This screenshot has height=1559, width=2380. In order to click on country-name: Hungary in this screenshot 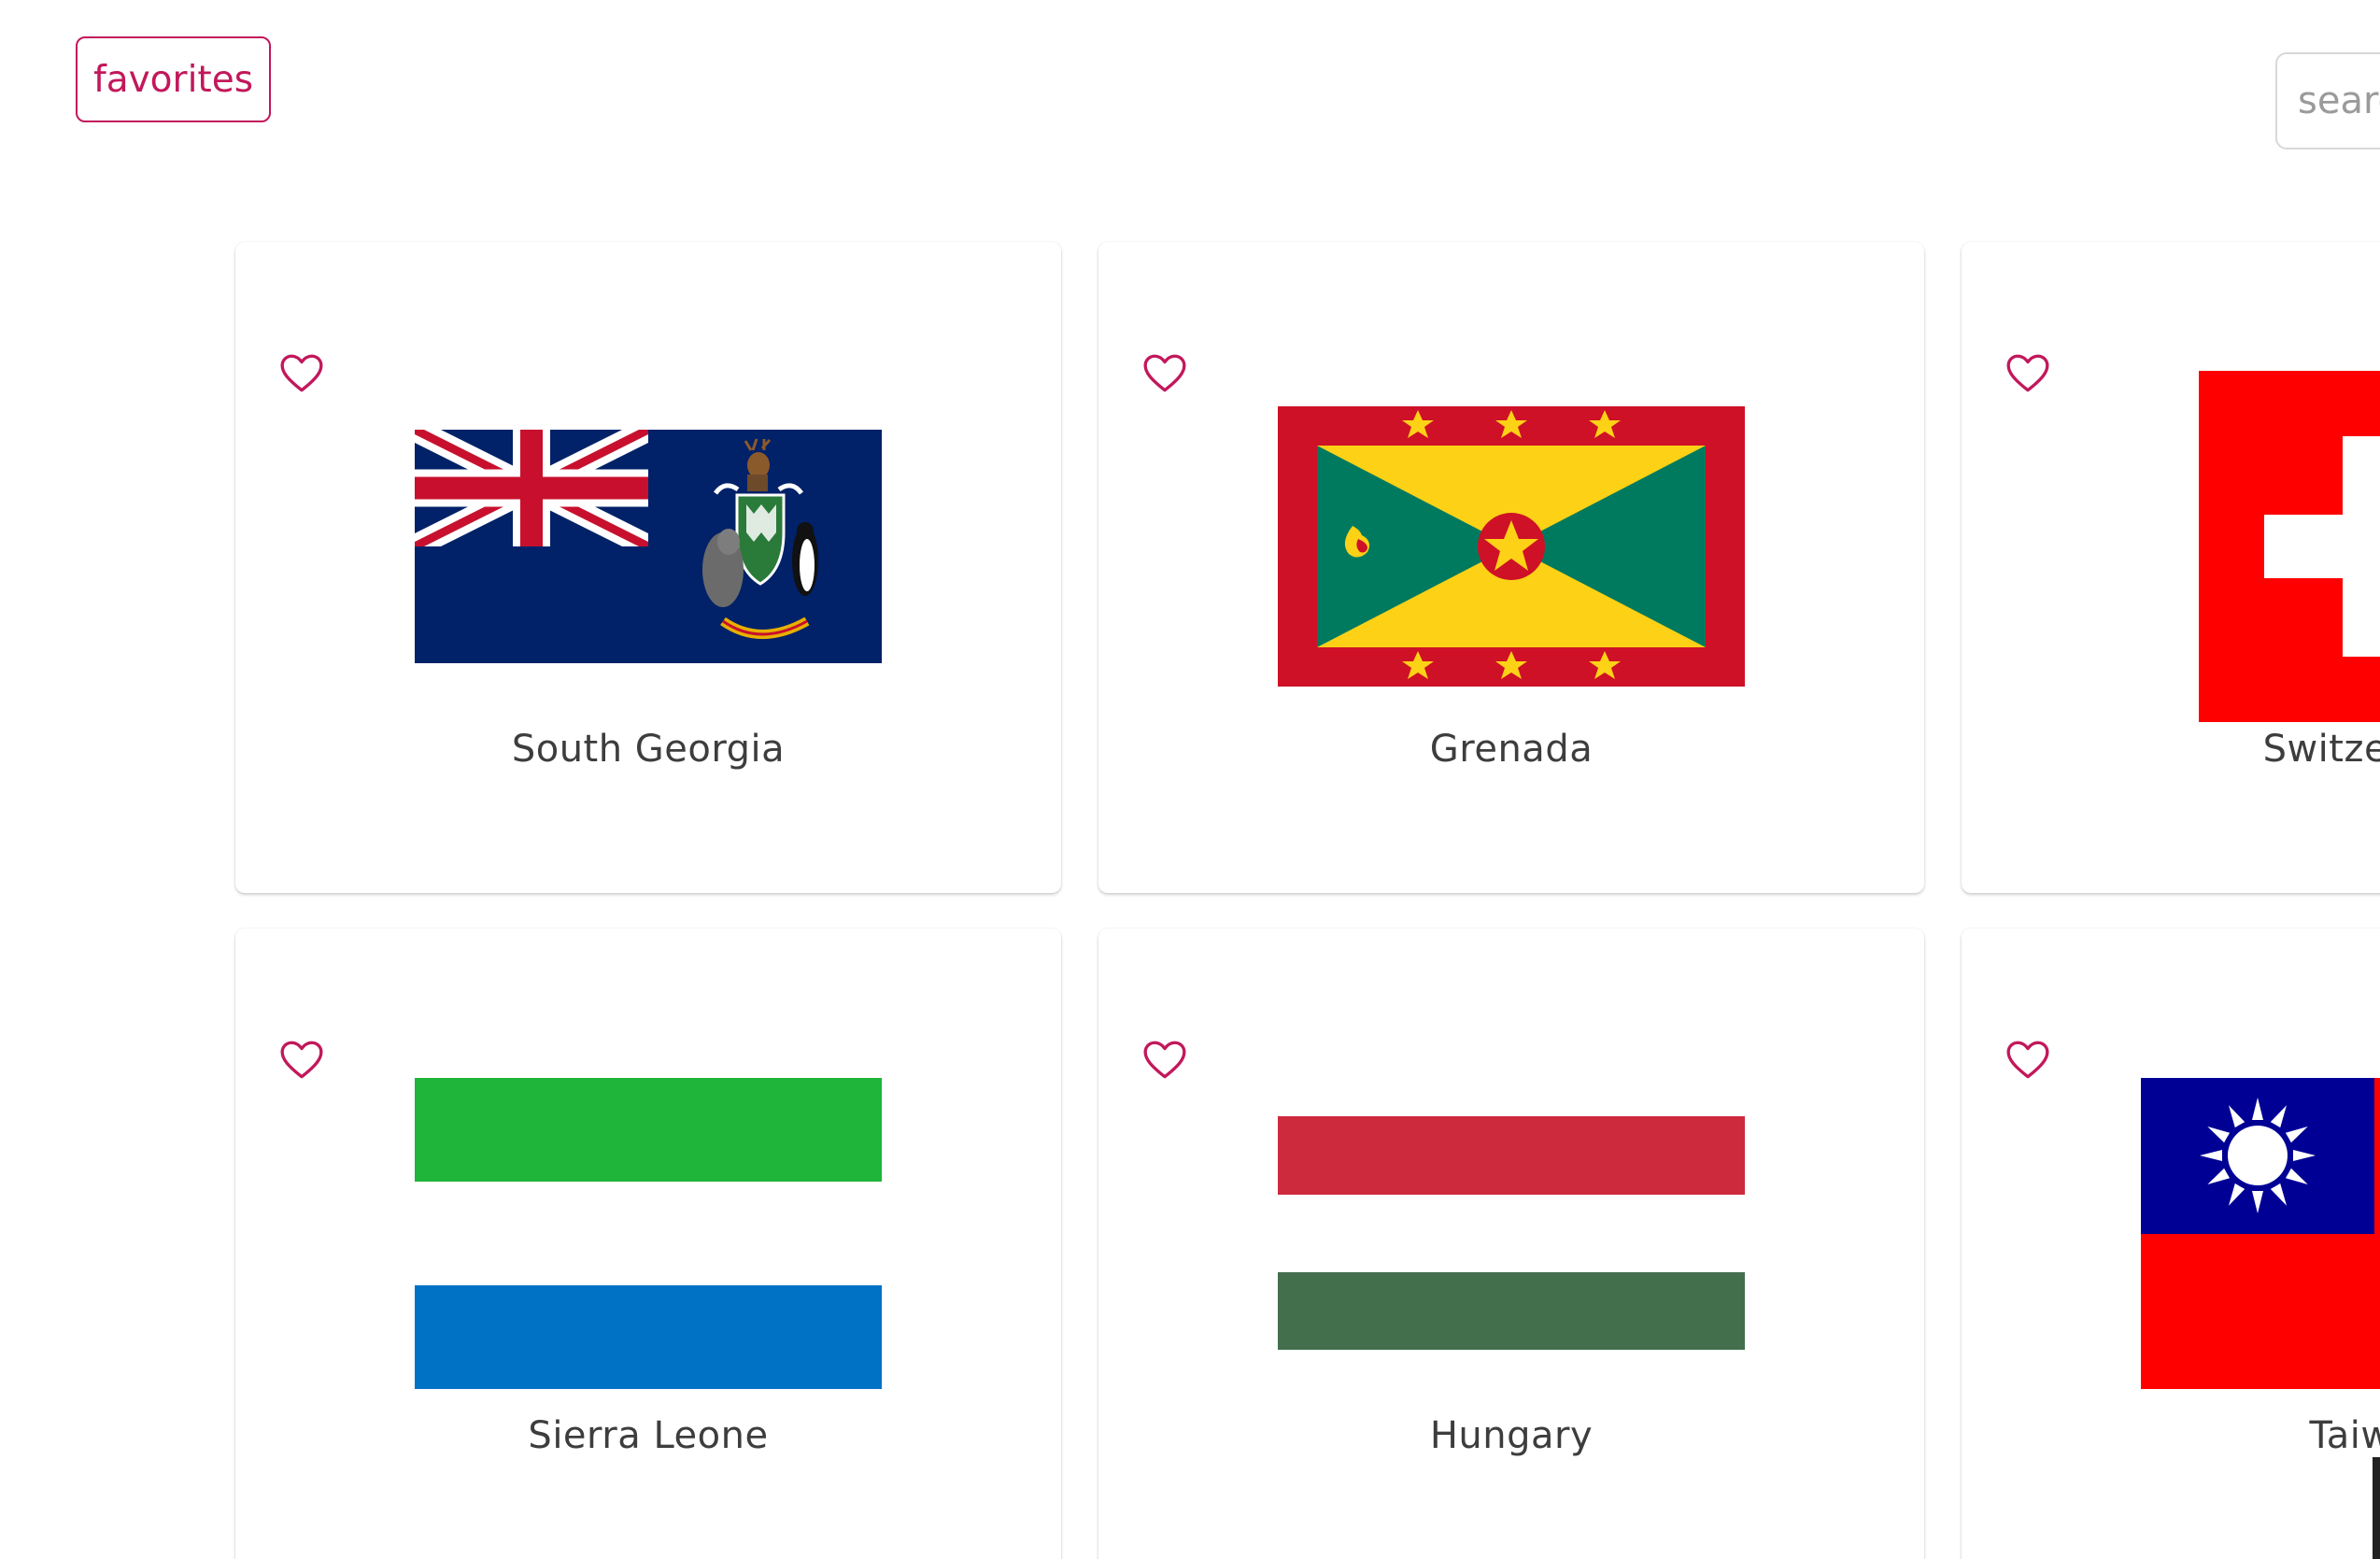, I will do `click(1511, 1436)`.